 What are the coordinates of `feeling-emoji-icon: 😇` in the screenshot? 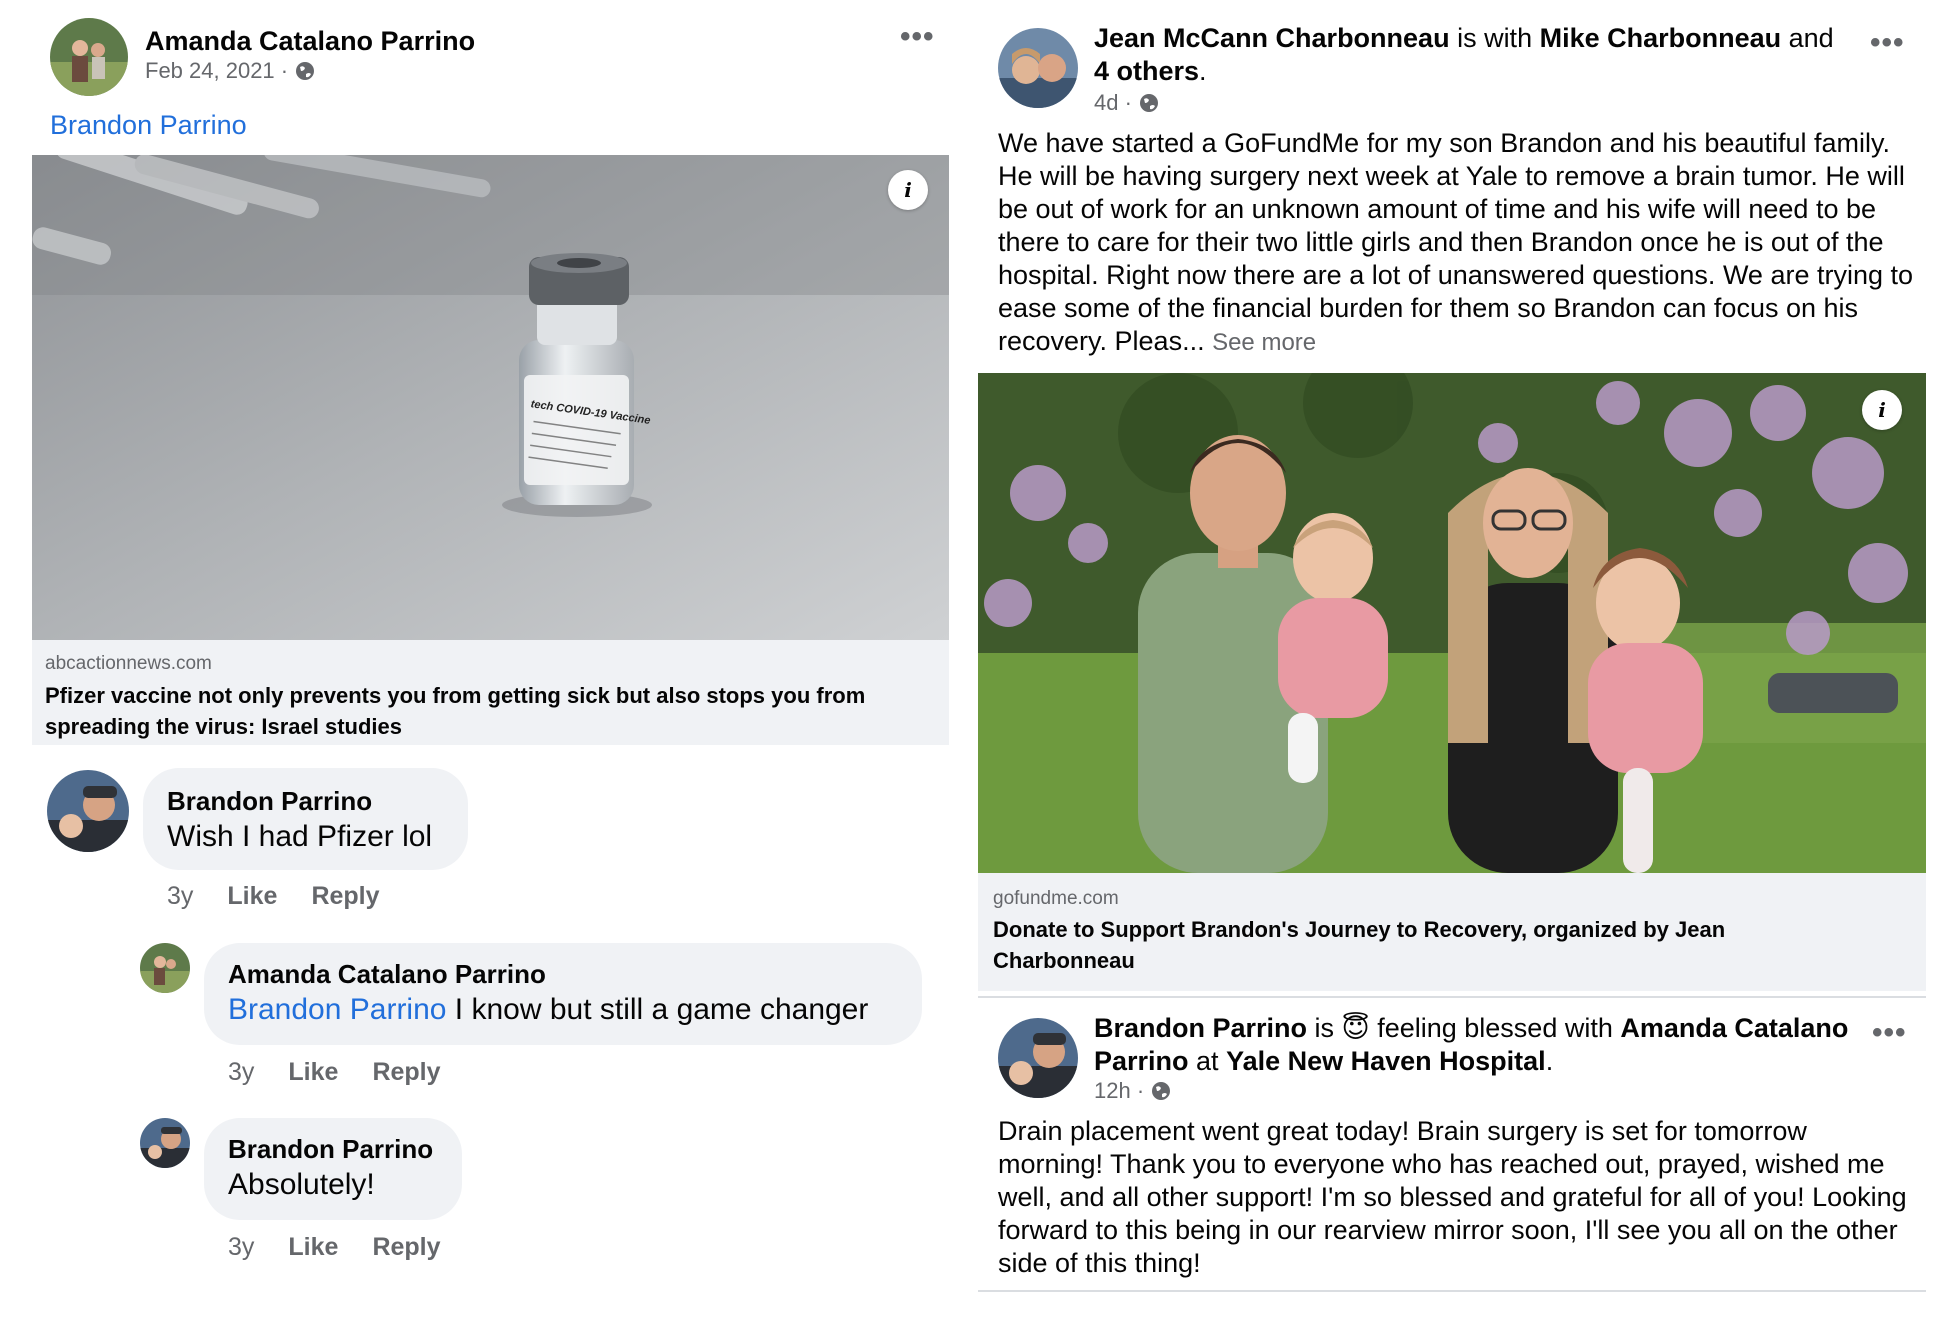 It's located at (1355, 1028).